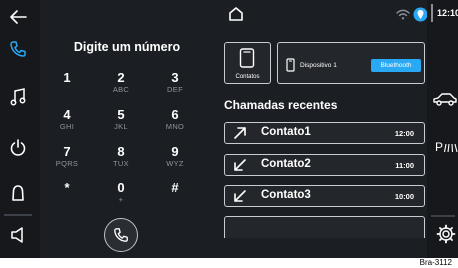 The image size is (458, 268). What do you see at coordinates (175, 196) in the screenshot?
I see `dial-key-hash: #` at bounding box center [175, 196].